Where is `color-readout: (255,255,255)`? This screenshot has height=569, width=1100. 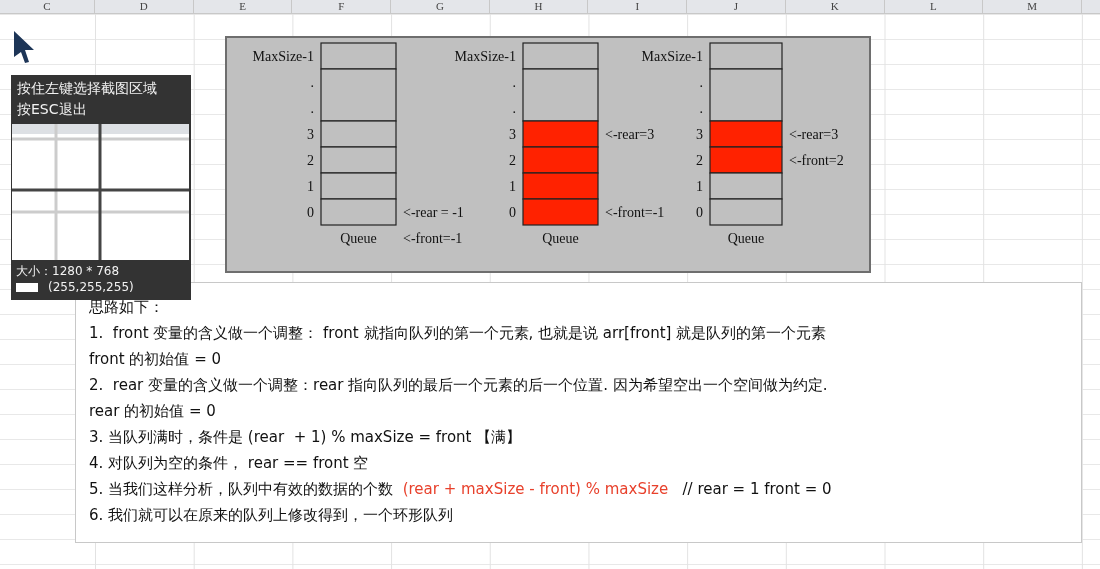
color-readout: (255,255,255) is located at coordinates (91, 287).